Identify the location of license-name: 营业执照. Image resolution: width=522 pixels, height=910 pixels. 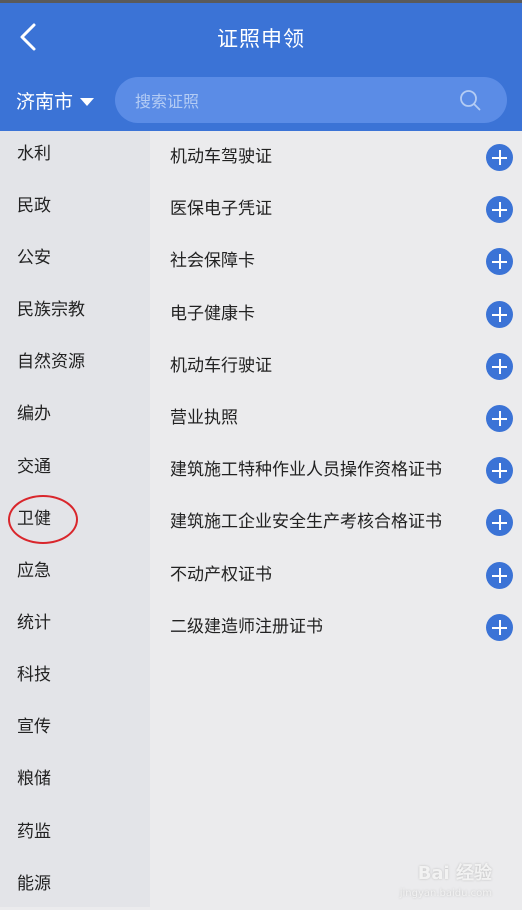
(204, 418).